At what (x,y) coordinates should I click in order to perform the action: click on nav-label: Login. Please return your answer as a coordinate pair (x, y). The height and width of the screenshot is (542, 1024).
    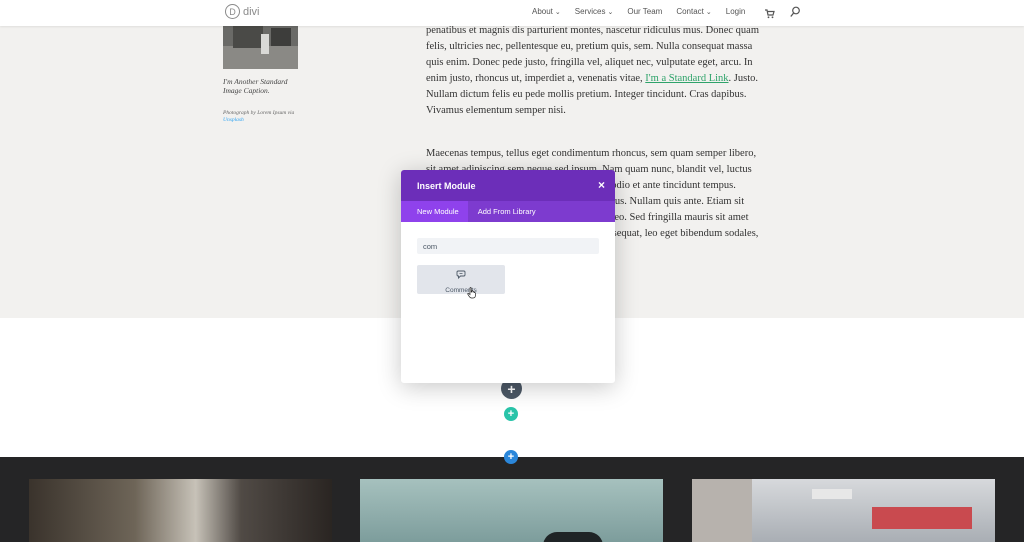
    Looking at the image, I should click on (735, 11).